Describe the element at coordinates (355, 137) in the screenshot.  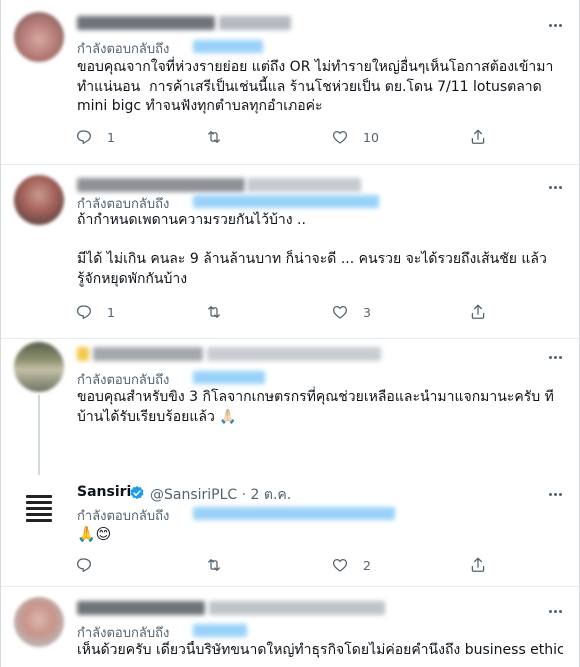
I see `like-button: 10` at that location.